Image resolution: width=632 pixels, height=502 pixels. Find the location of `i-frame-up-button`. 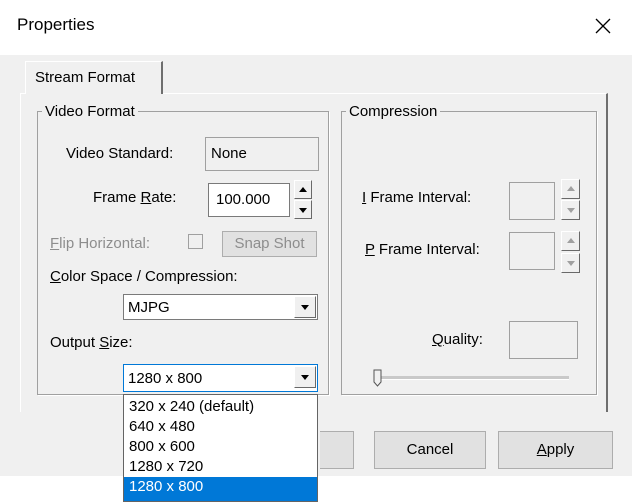

i-frame-up-button is located at coordinates (570, 189).